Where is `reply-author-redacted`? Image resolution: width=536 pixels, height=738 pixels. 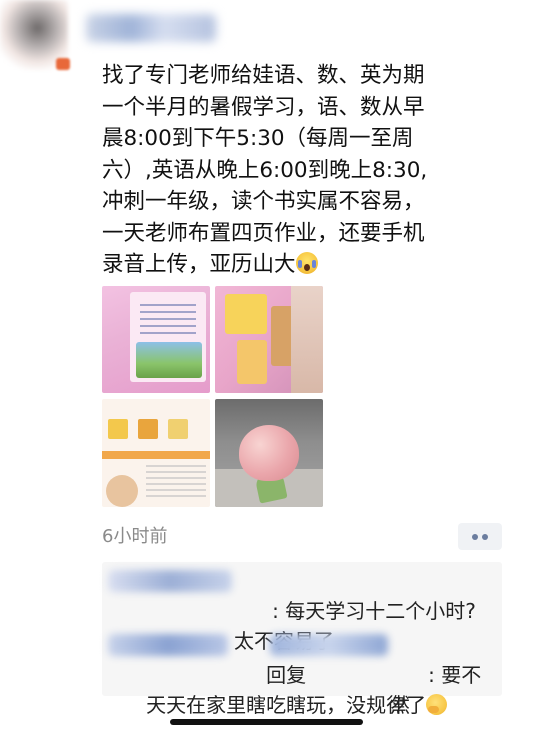
reply-author-redacted is located at coordinates (168, 645).